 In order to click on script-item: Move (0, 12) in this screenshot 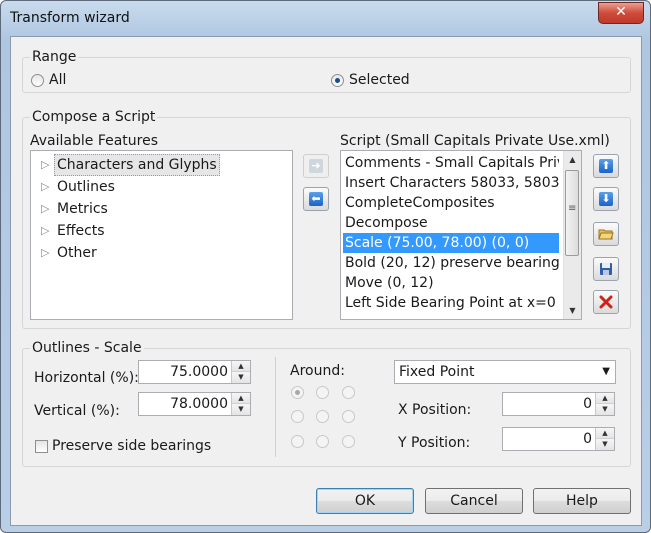, I will do `click(451, 283)`.